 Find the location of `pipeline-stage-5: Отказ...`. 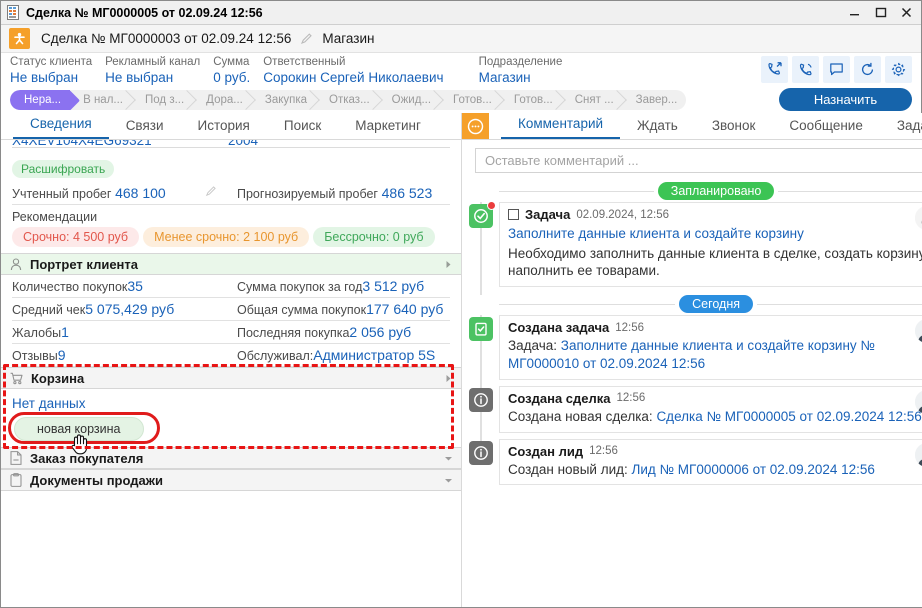

pipeline-stage-5: Отказ... is located at coordinates (347, 100).